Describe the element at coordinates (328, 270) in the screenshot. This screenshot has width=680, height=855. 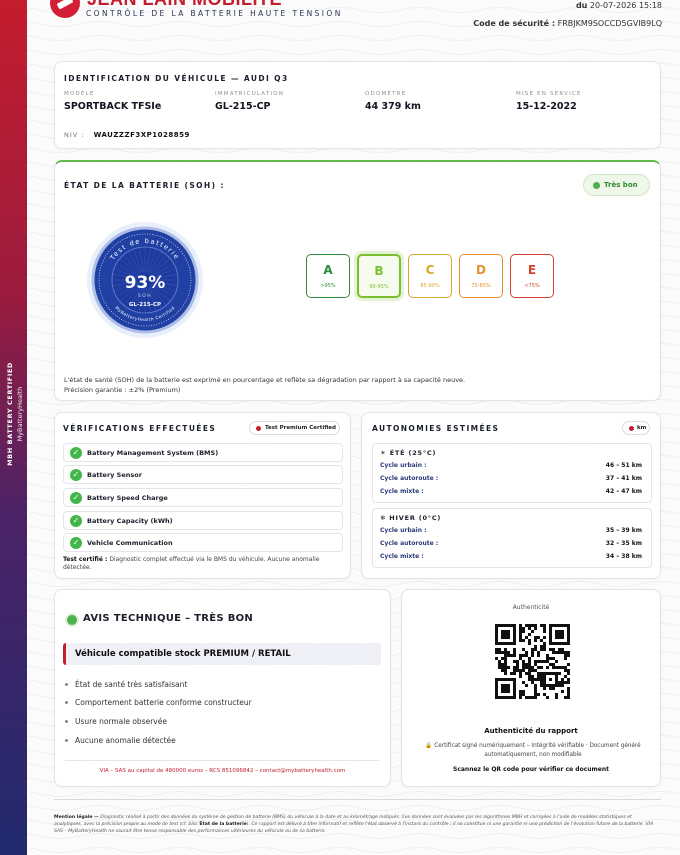
I see `grade-letter: A` at that location.